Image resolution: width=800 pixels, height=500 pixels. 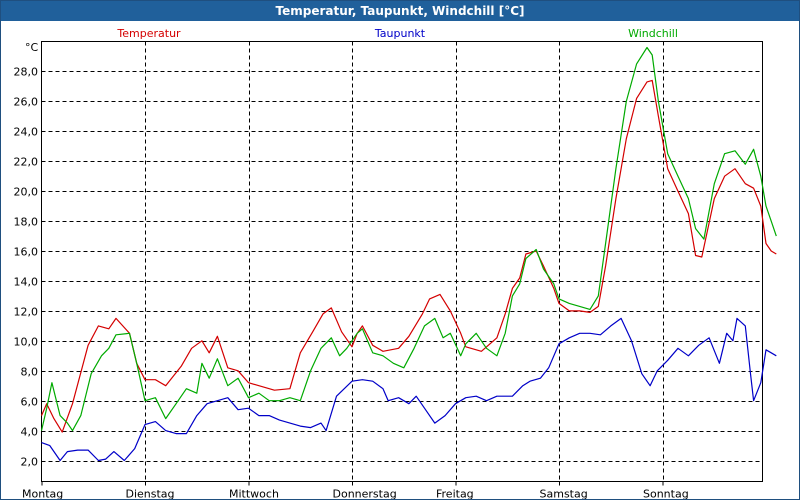 I want to click on x-tick-day-label: Donnerstag, so click(x=365, y=494).